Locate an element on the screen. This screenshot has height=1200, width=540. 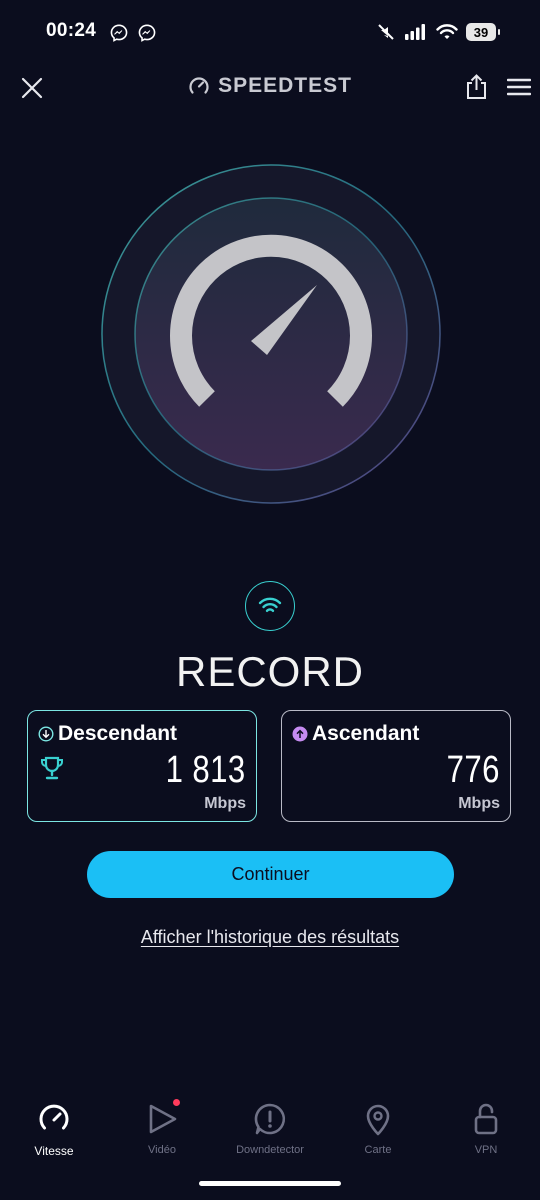
download-speed-value: 1 813 is located at coordinates (205, 770).